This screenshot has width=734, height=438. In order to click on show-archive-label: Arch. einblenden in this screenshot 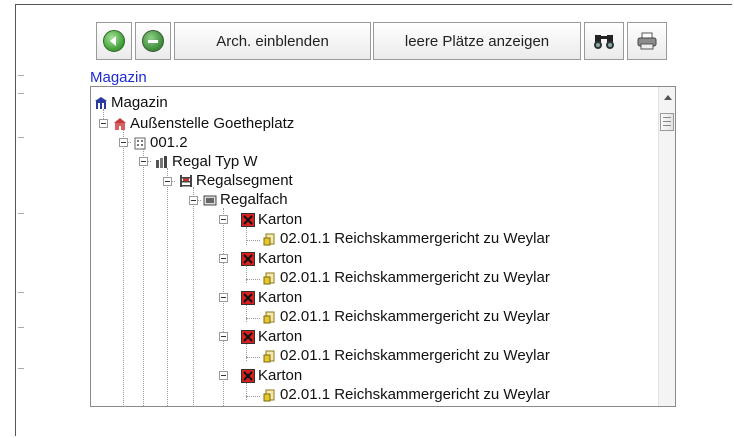, I will do `click(272, 41)`.